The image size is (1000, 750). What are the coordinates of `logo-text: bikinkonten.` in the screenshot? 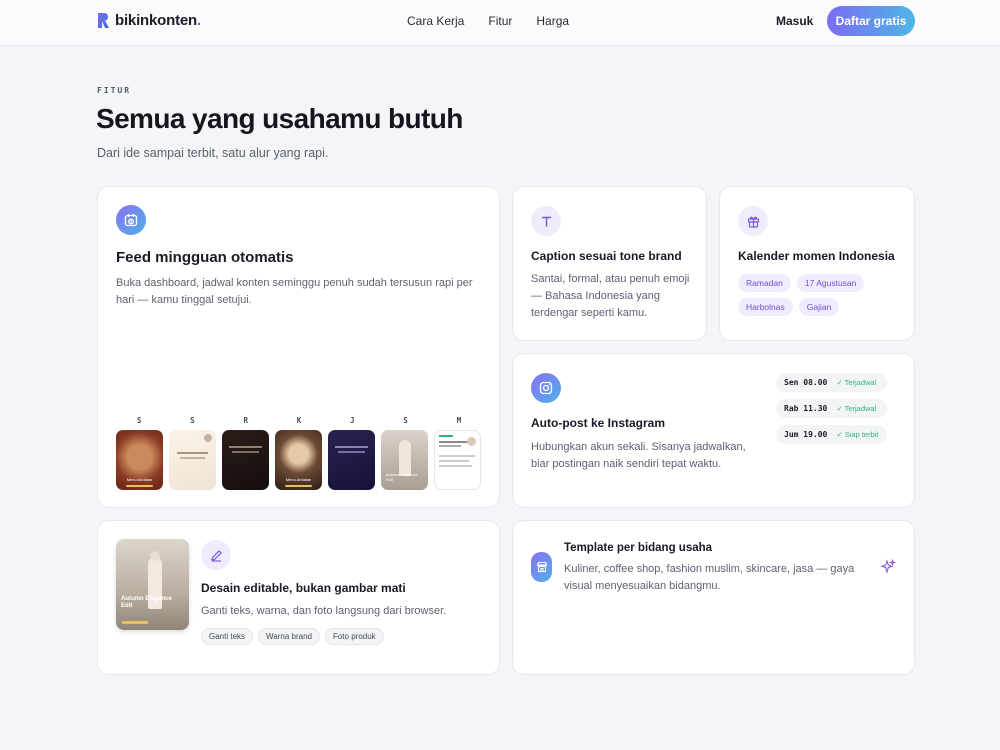 It's located at (158, 20).